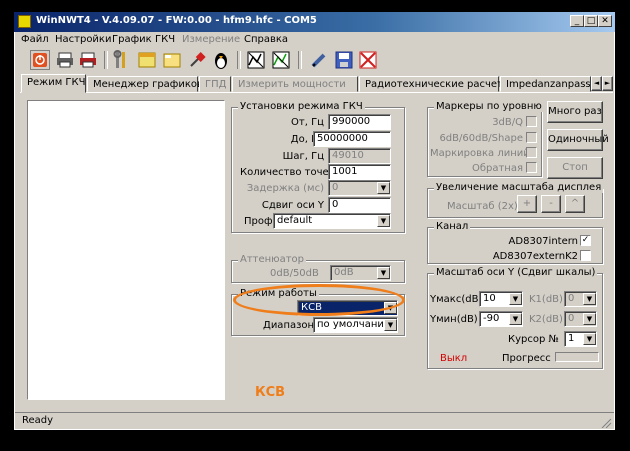 The height and width of the screenshot is (451, 630). What do you see at coordinates (359, 122) in the screenshot?
I see `from-input: 990000` at bounding box center [359, 122].